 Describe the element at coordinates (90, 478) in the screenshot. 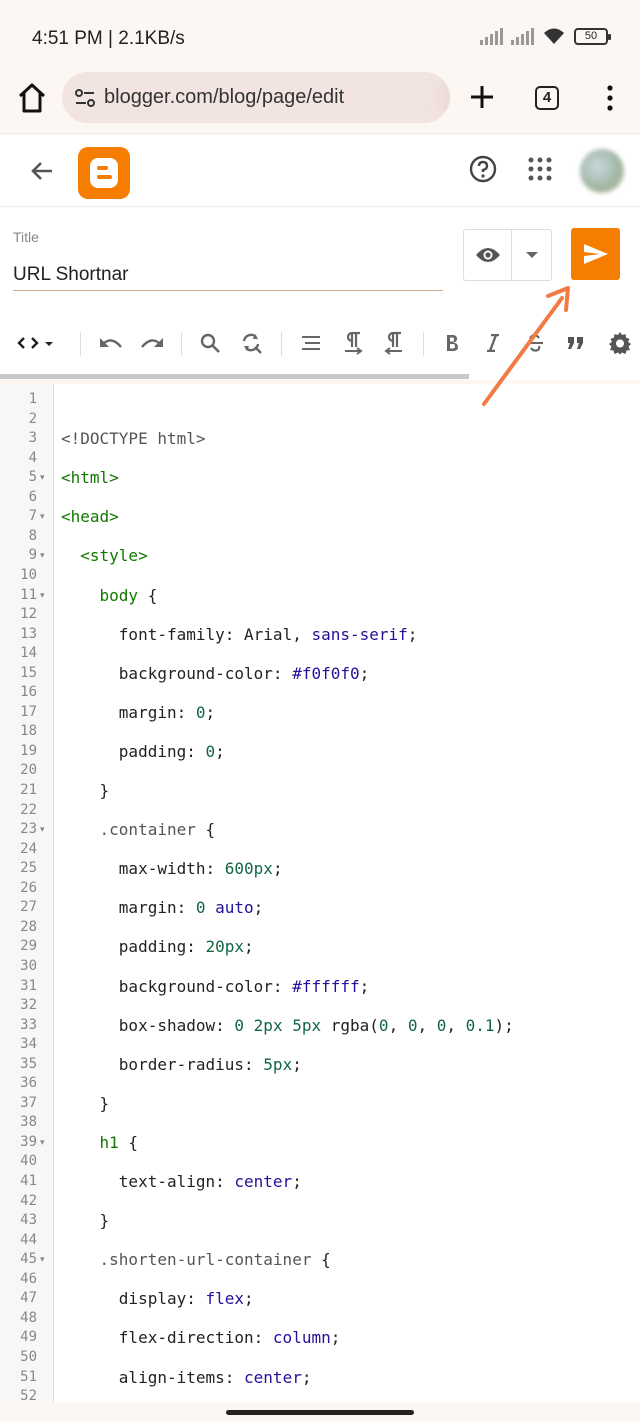

I see `code-line: <html>` at that location.